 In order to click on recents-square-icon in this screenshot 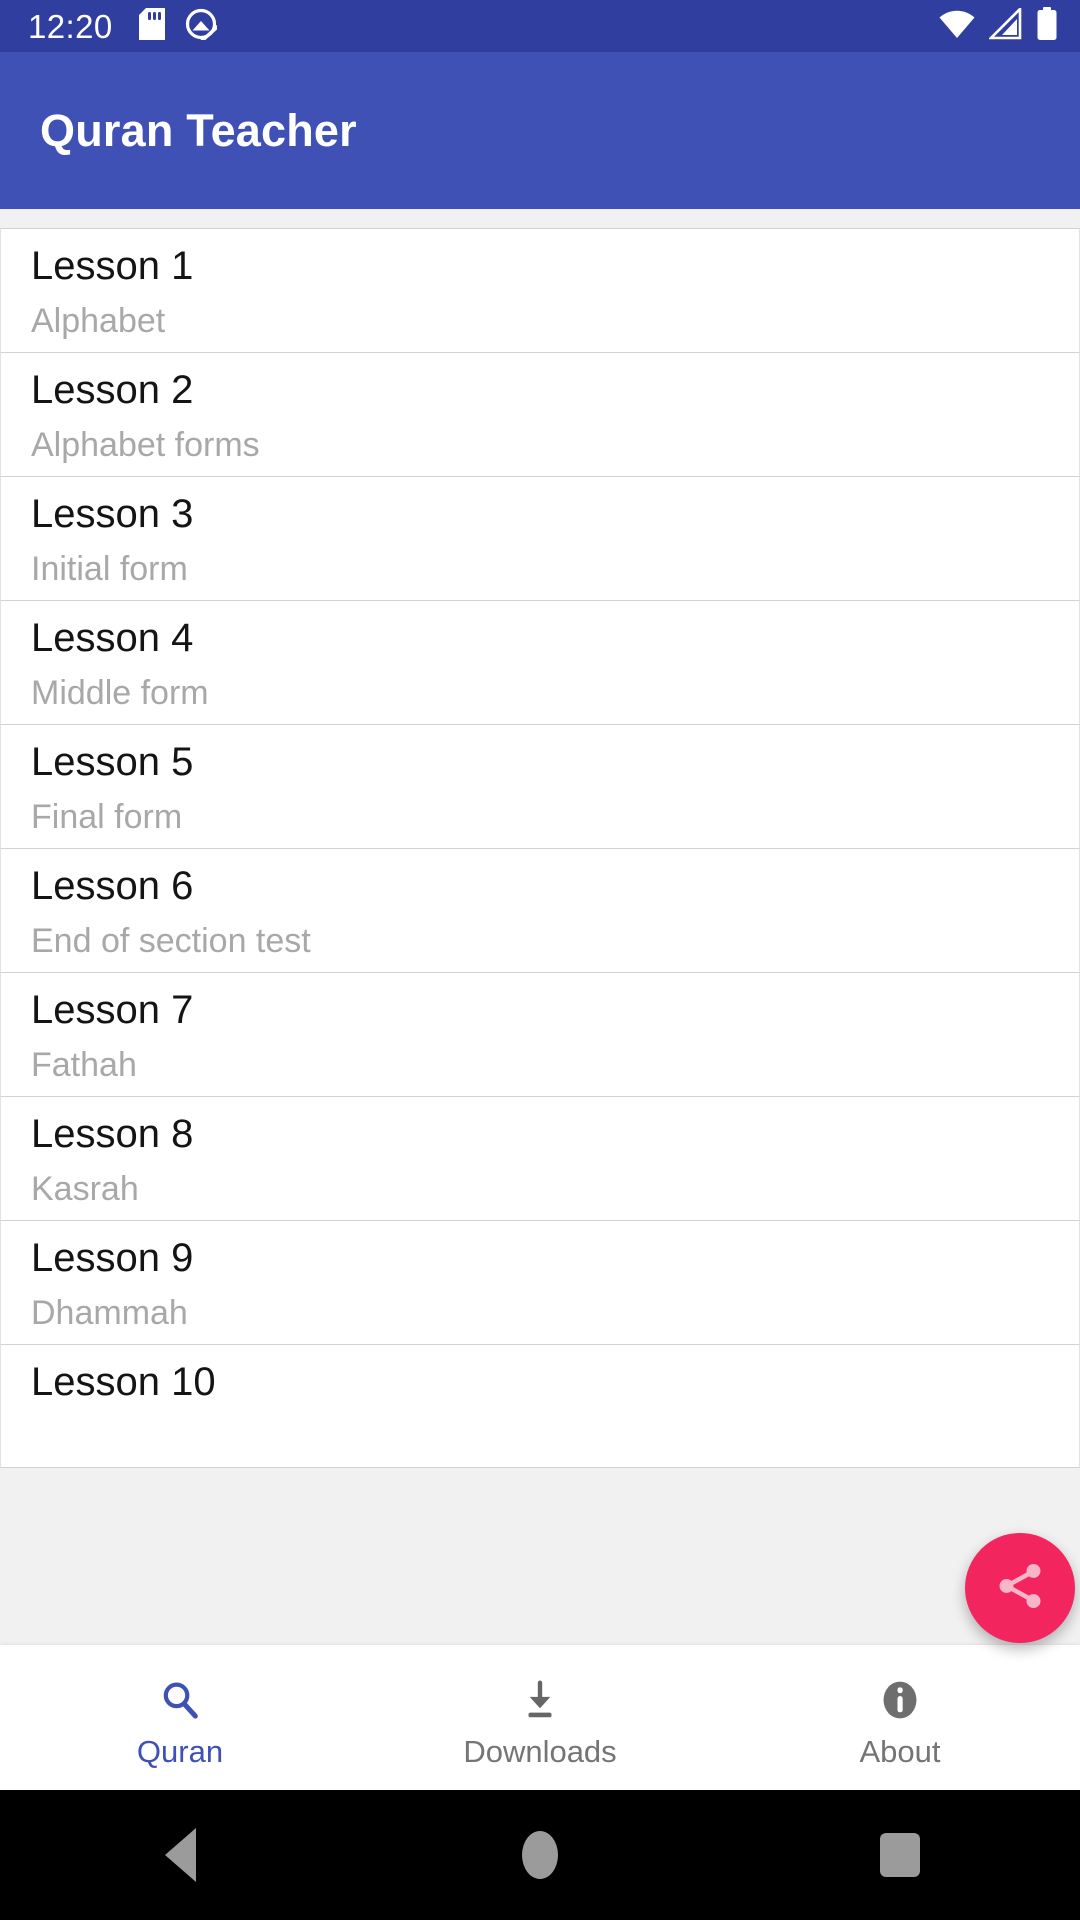, I will do `click(900, 1855)`.